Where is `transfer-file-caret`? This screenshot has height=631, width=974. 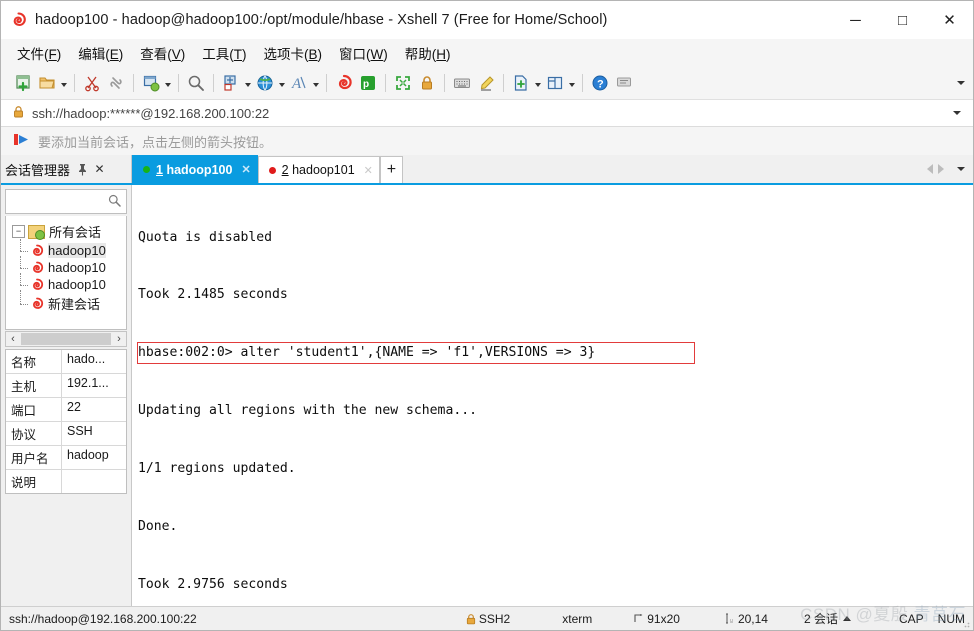 transfer-file-caret is located at coordinates (248, 83).